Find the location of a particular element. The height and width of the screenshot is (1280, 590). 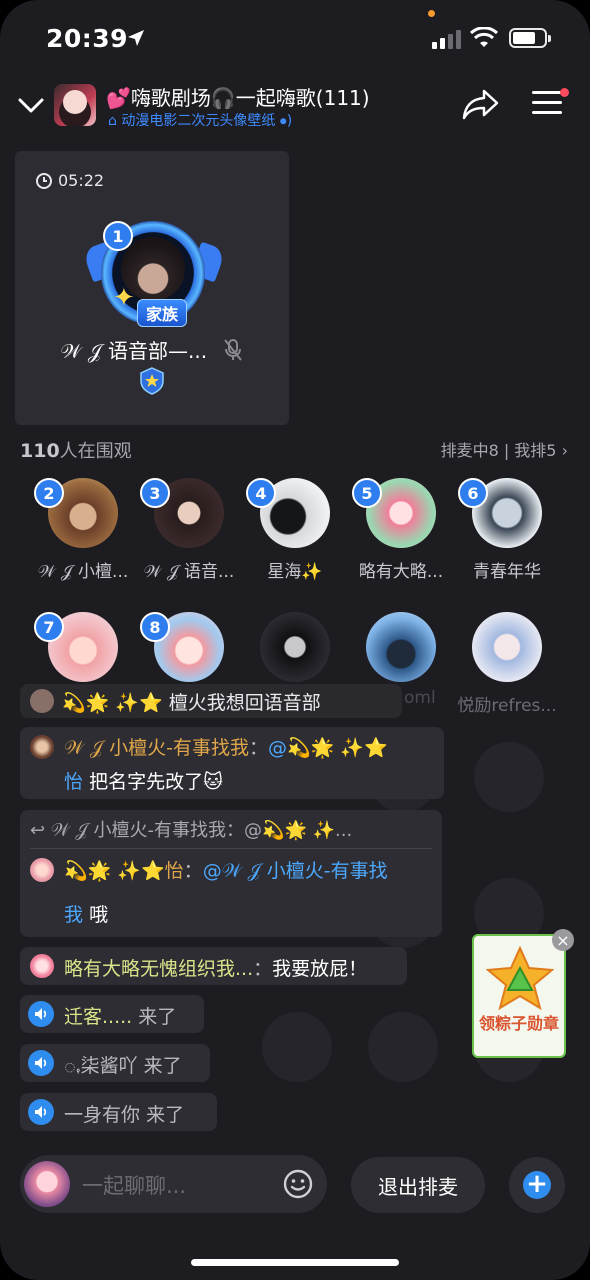

mic-muted-icon is located at coordinates (233, 349).